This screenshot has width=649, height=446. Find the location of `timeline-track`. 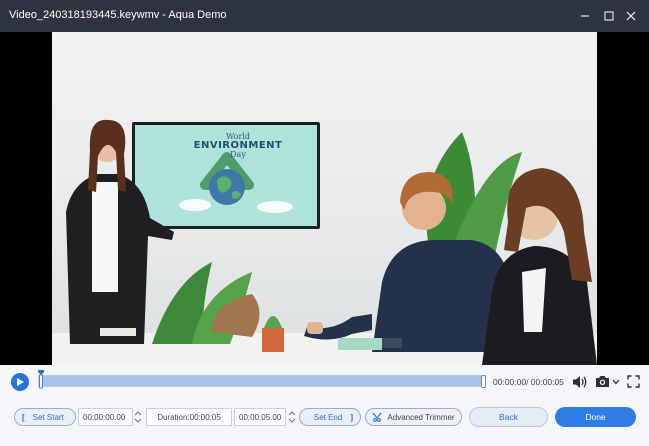

timeline-track is located at coordinates (262, 381).